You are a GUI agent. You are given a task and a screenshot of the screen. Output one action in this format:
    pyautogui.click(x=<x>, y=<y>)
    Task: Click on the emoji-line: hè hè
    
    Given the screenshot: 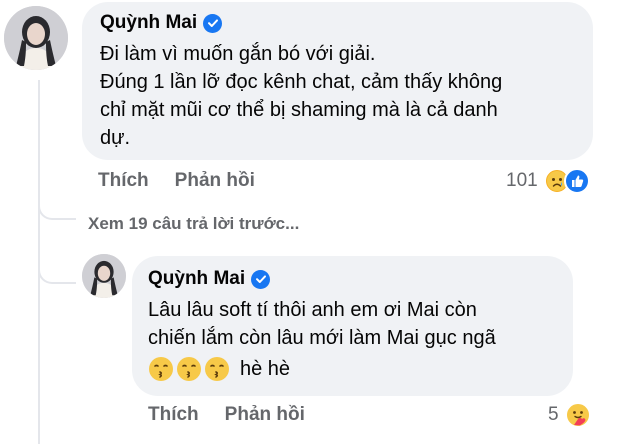 What is the action you would take?
    pyautogui.click(x=219, y=369)
    